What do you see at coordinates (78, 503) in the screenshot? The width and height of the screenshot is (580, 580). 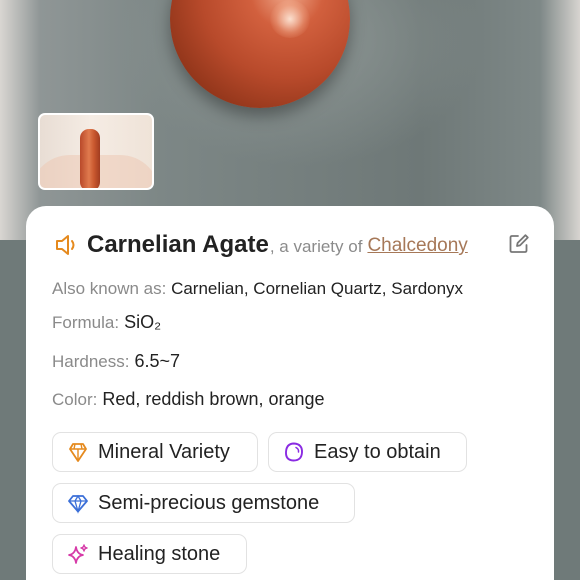 I see `diamond-icon` at bounding box center [78, 503].